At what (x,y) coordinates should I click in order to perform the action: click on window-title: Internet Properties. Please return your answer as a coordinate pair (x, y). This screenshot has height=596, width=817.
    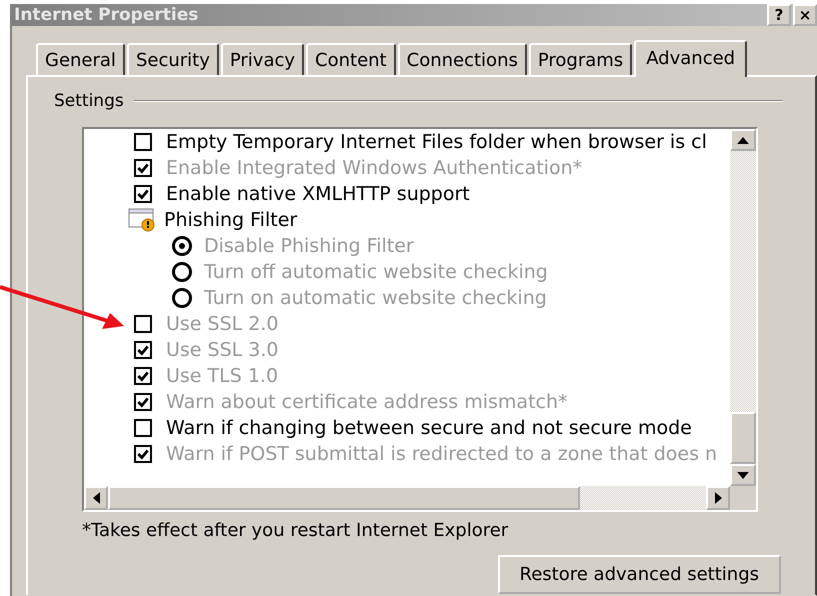
    Looking at the image, I should click on (106, 15).